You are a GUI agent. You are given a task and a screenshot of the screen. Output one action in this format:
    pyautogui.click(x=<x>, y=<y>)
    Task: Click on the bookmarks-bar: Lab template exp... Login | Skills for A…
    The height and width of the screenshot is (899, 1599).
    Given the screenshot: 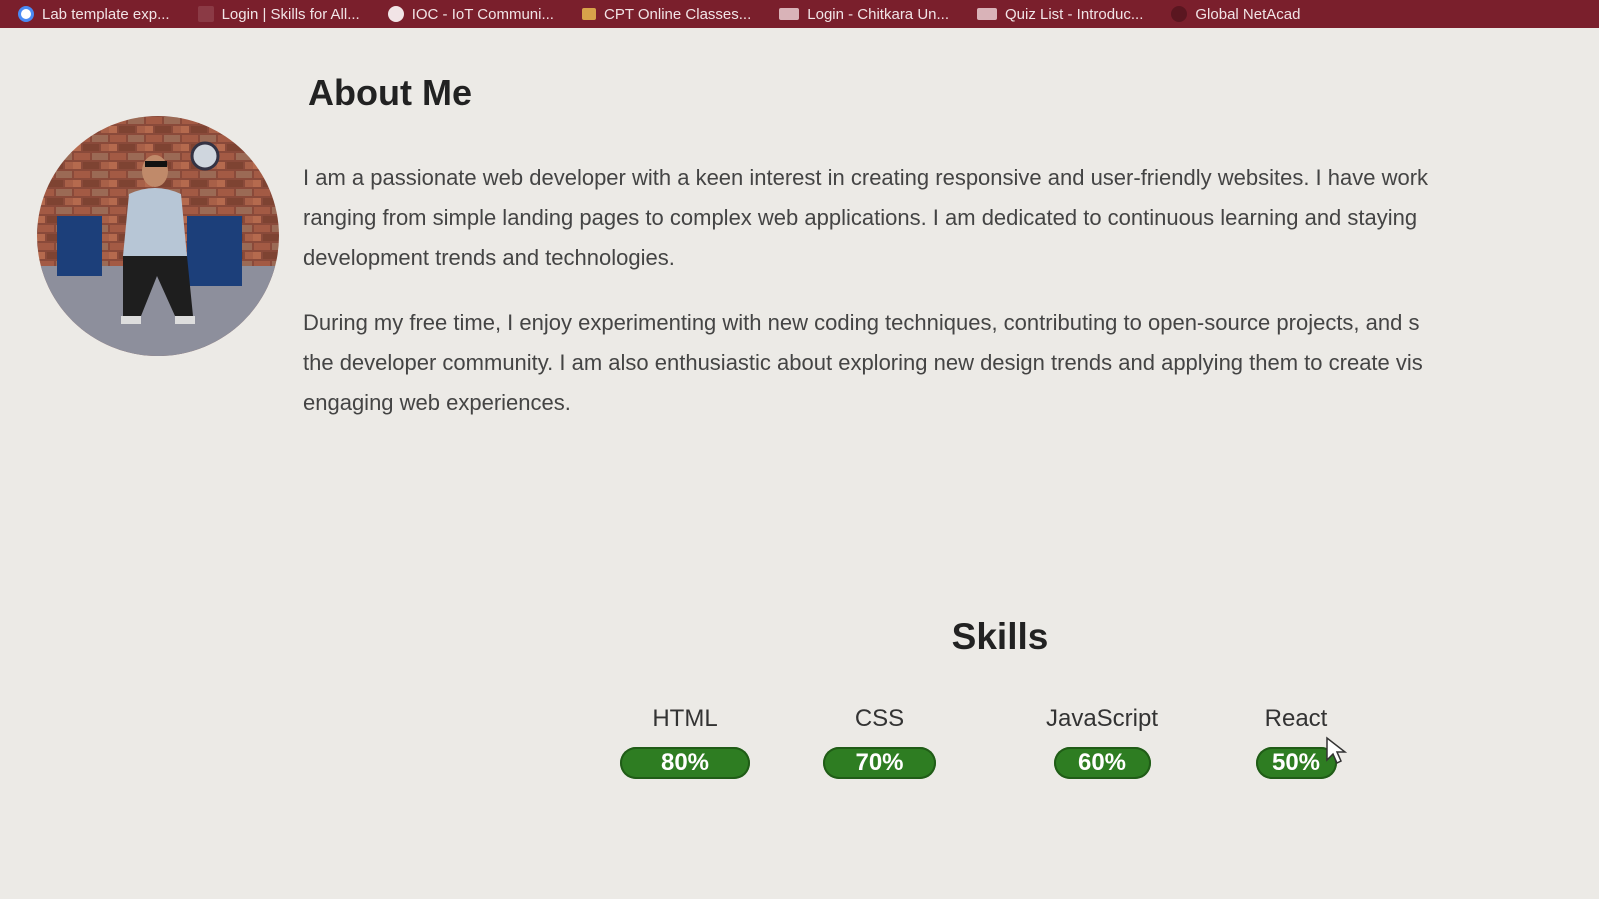 What is the action you would take?
    pyautogui.click(x=799, y=14)
    